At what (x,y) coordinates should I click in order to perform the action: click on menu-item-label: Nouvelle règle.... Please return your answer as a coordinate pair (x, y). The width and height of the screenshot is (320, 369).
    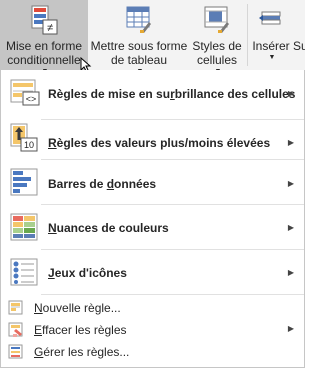
    Looking at the image, I should click on (77, 308).